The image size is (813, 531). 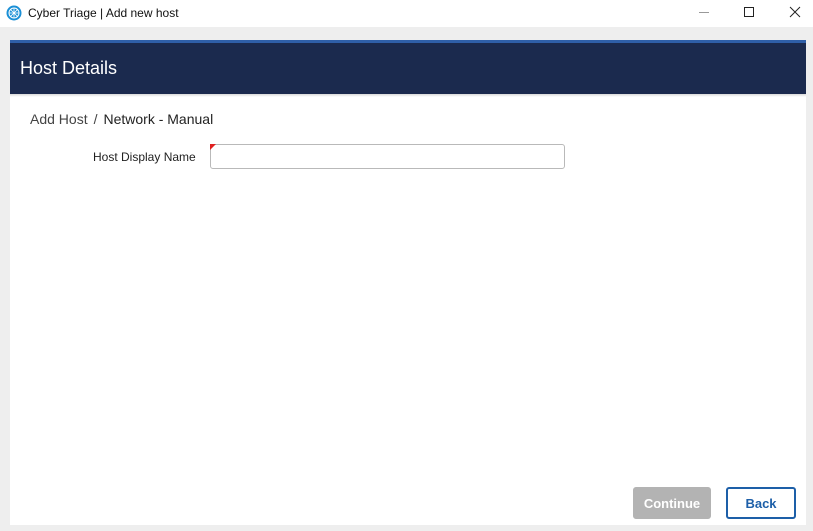 What do you see at coordinates (14, 13) in the screenshot?
I see `cyber-triage-logo-icon` at bounding box center [14, 13].